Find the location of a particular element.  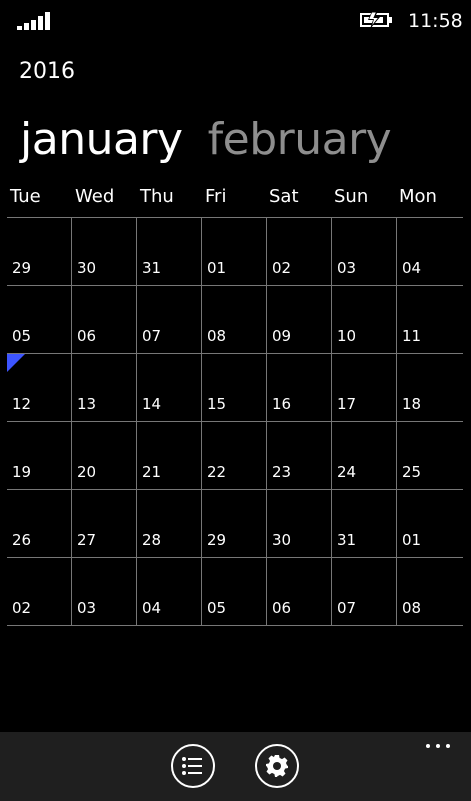

calendar-day-number: 12 is located at coordinates (22, 404).